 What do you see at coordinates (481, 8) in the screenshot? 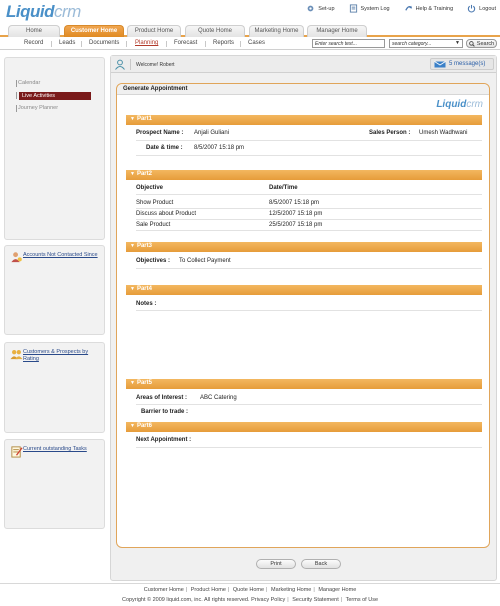
I see `logout-link: Logout` at bounding box center [481, 8].